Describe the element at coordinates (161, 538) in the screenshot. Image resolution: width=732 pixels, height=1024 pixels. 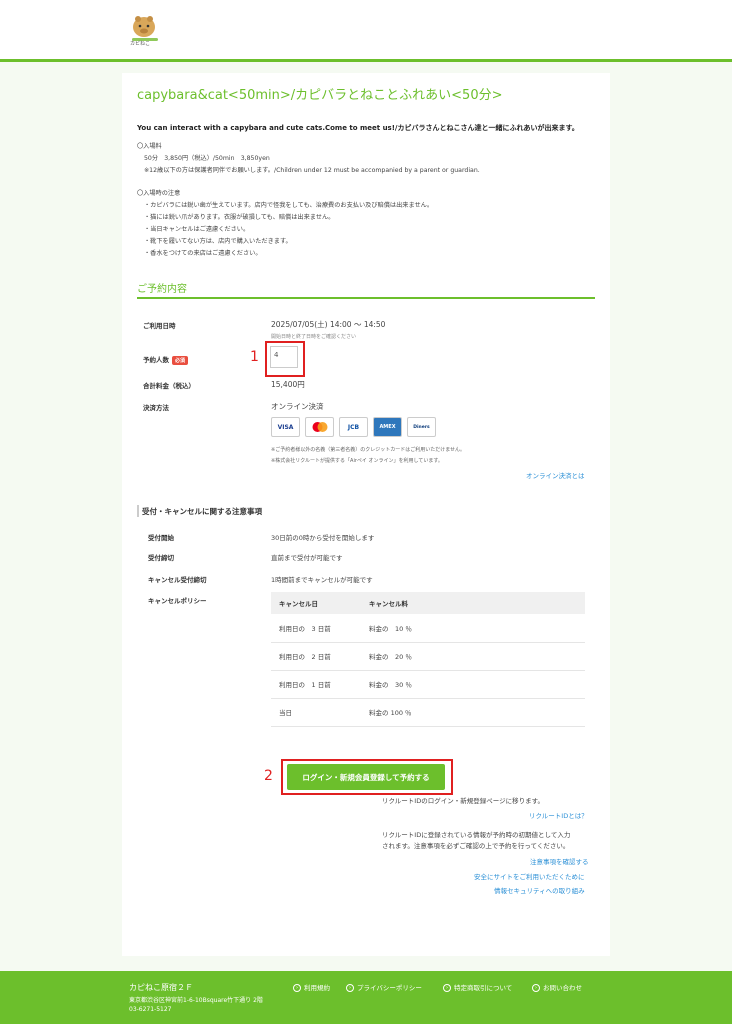
I see `start-label: 受付開始` at that location.